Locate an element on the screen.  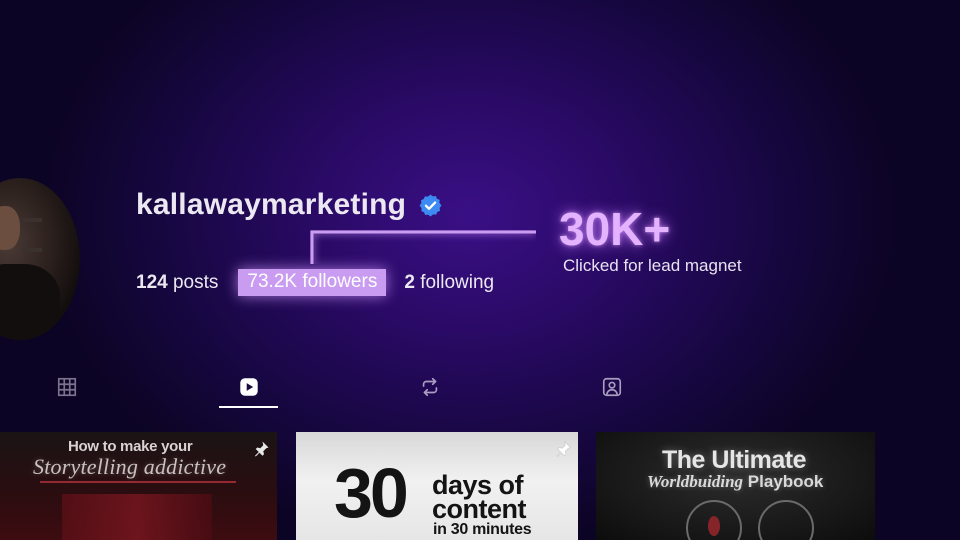
post-thumbnail: How to make your Storytelling addictive is located at coordinates (138, 486).